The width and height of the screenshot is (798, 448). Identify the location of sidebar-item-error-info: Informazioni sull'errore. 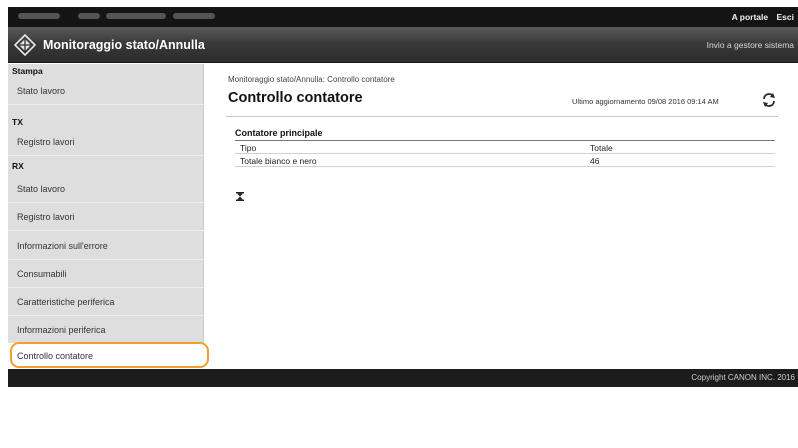
(106, 246).